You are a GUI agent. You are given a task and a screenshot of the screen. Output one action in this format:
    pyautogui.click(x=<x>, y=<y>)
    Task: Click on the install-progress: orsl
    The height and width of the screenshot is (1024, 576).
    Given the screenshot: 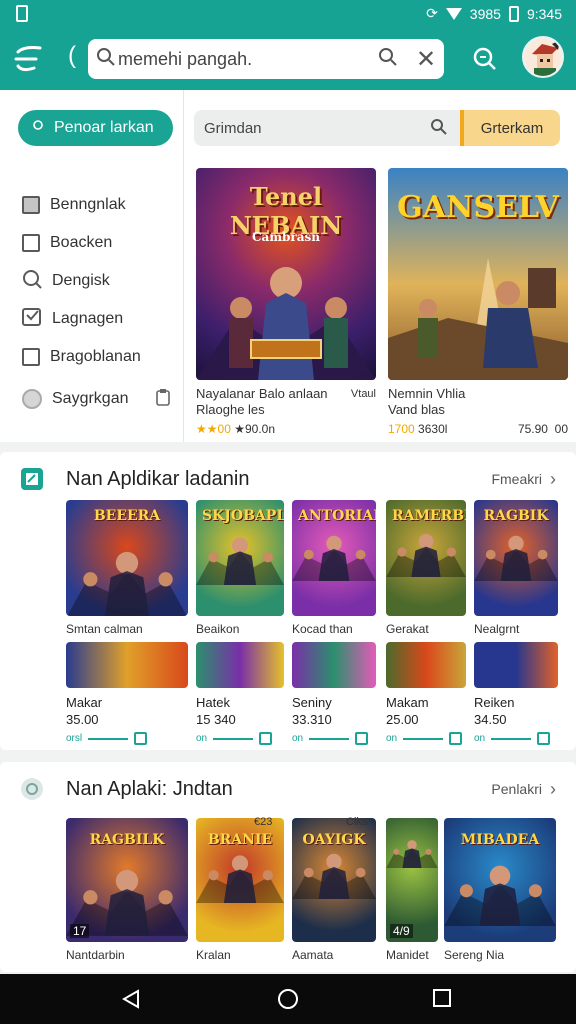 What is the action you would take?
    pyautogui.click(x=121, y=738)
    